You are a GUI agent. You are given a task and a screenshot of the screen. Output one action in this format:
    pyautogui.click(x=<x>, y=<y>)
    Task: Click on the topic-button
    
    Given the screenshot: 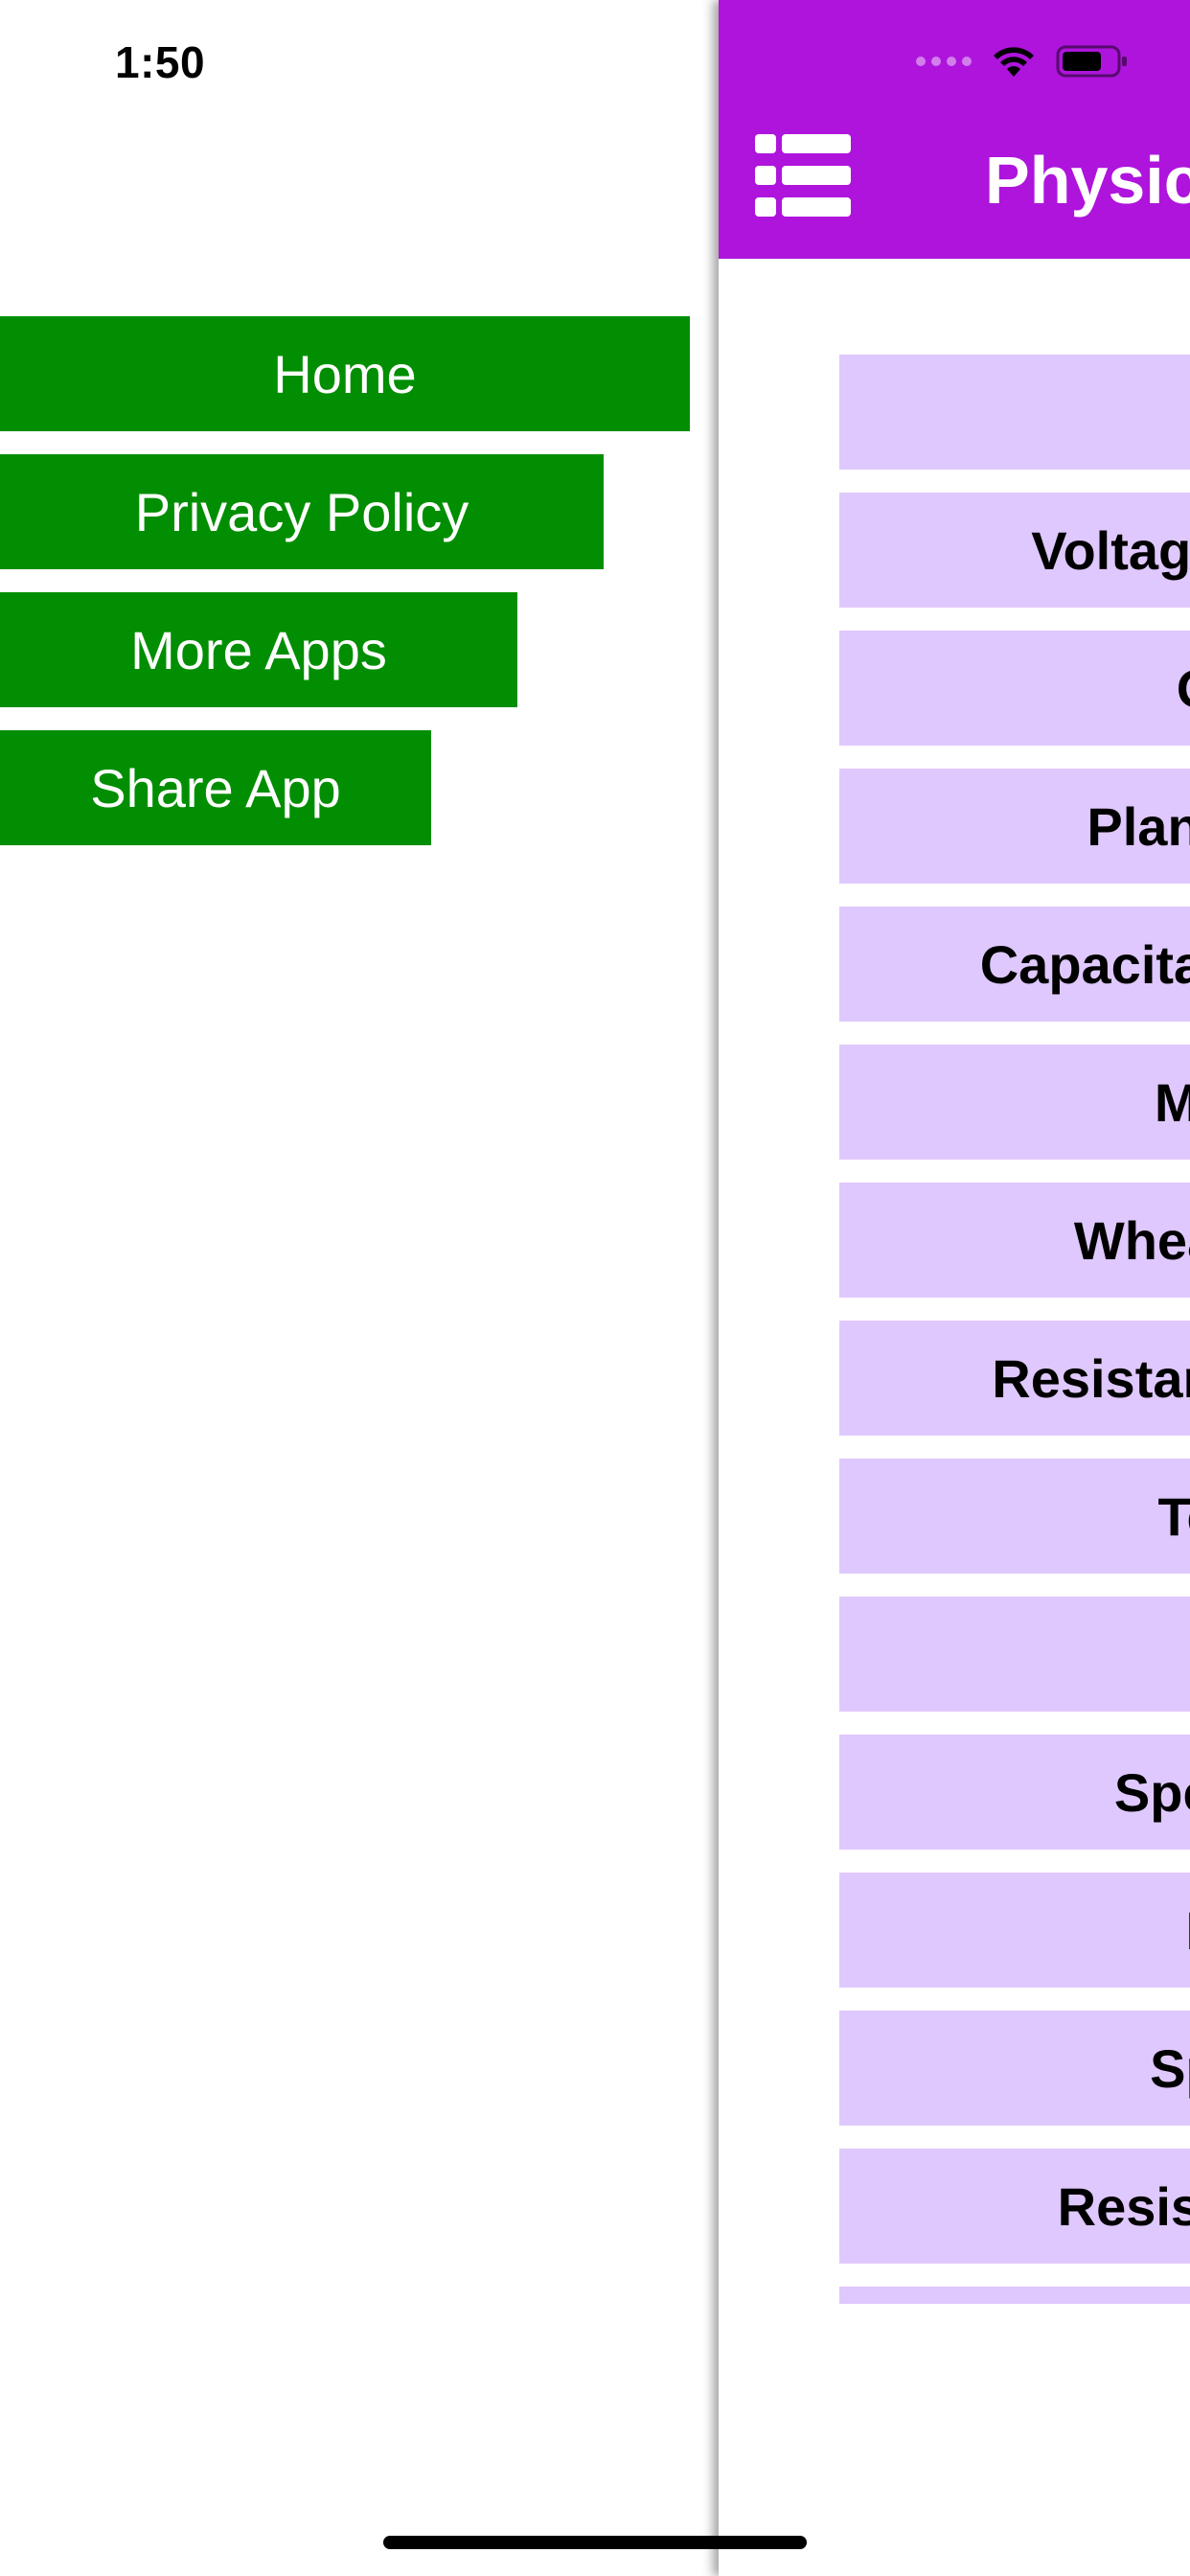 What is the action you would take?
    pyautogui.click(x=1015, y=412)
    